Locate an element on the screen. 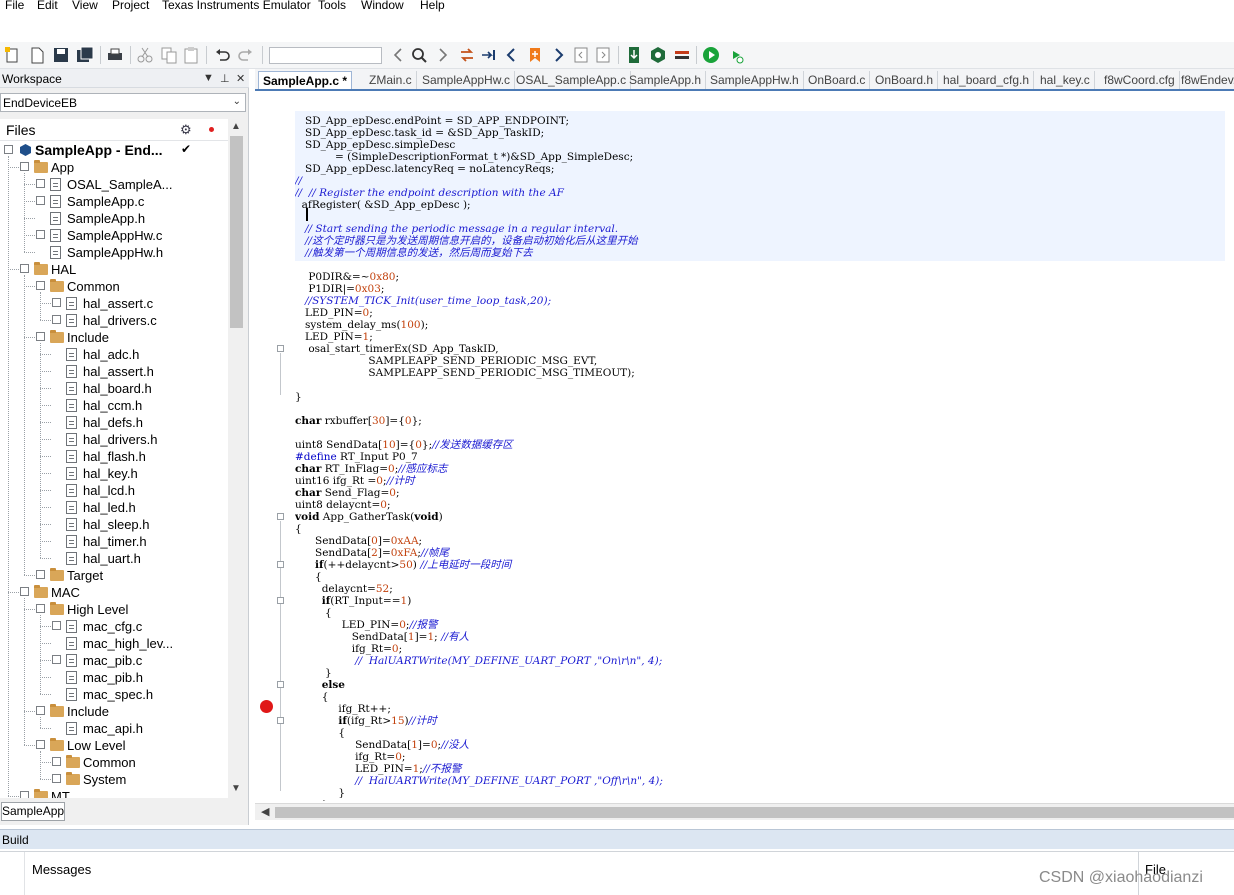  scroll-up-icon: ▲ is located at coordinates (236, 126).